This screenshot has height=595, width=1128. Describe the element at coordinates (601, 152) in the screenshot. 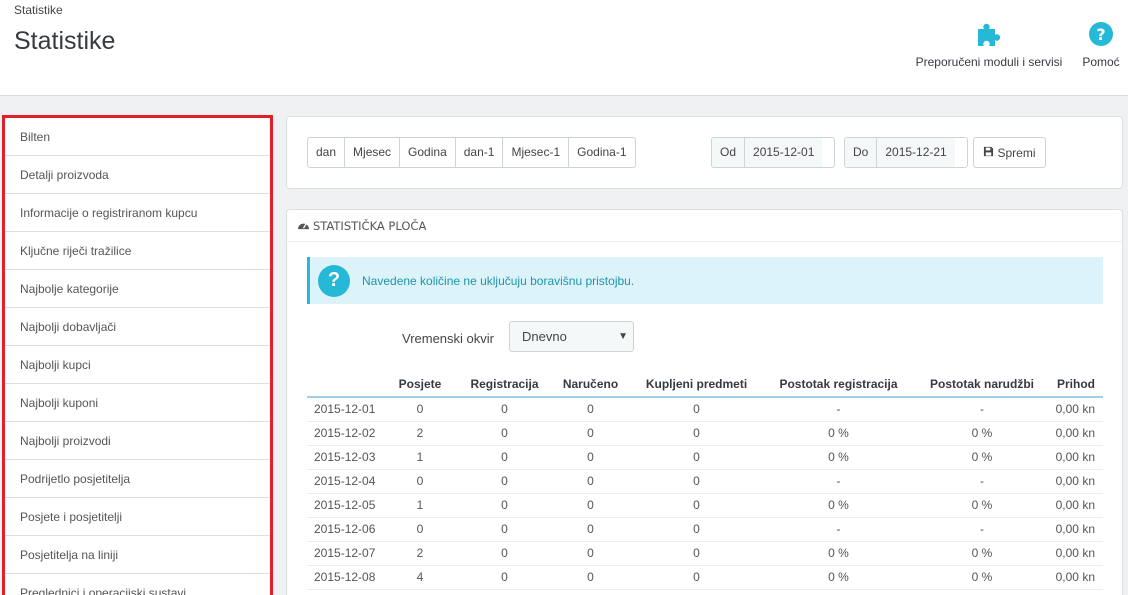

I see `previous-year-button: Godina-1` at that location.